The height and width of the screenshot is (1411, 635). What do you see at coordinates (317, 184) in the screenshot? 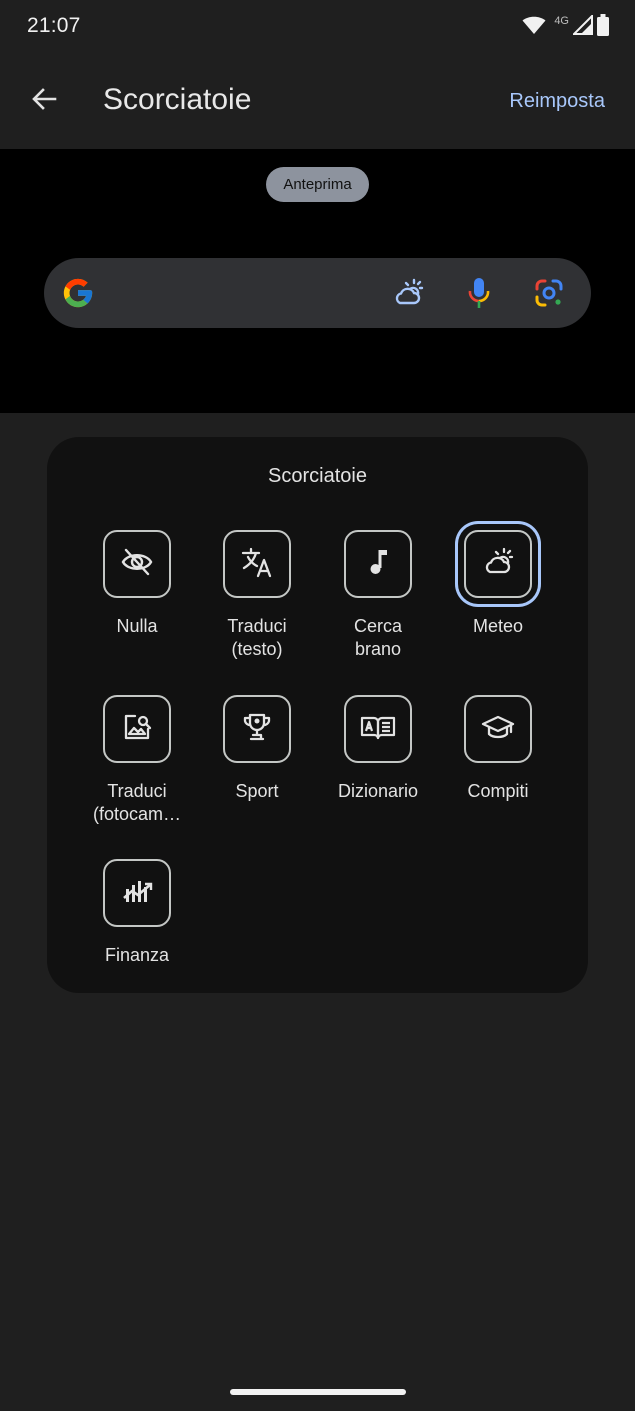
I see `preview-chip: Anteprima` at bounding box center [317, 184].